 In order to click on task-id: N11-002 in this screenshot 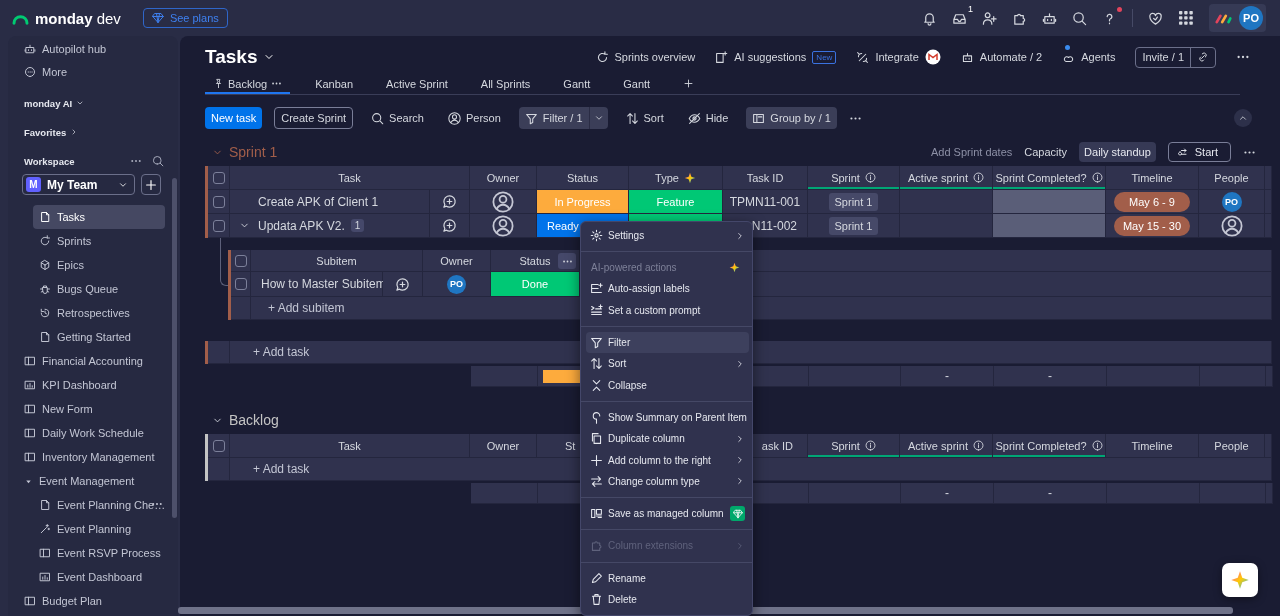, I will do `click(774, 225)`.